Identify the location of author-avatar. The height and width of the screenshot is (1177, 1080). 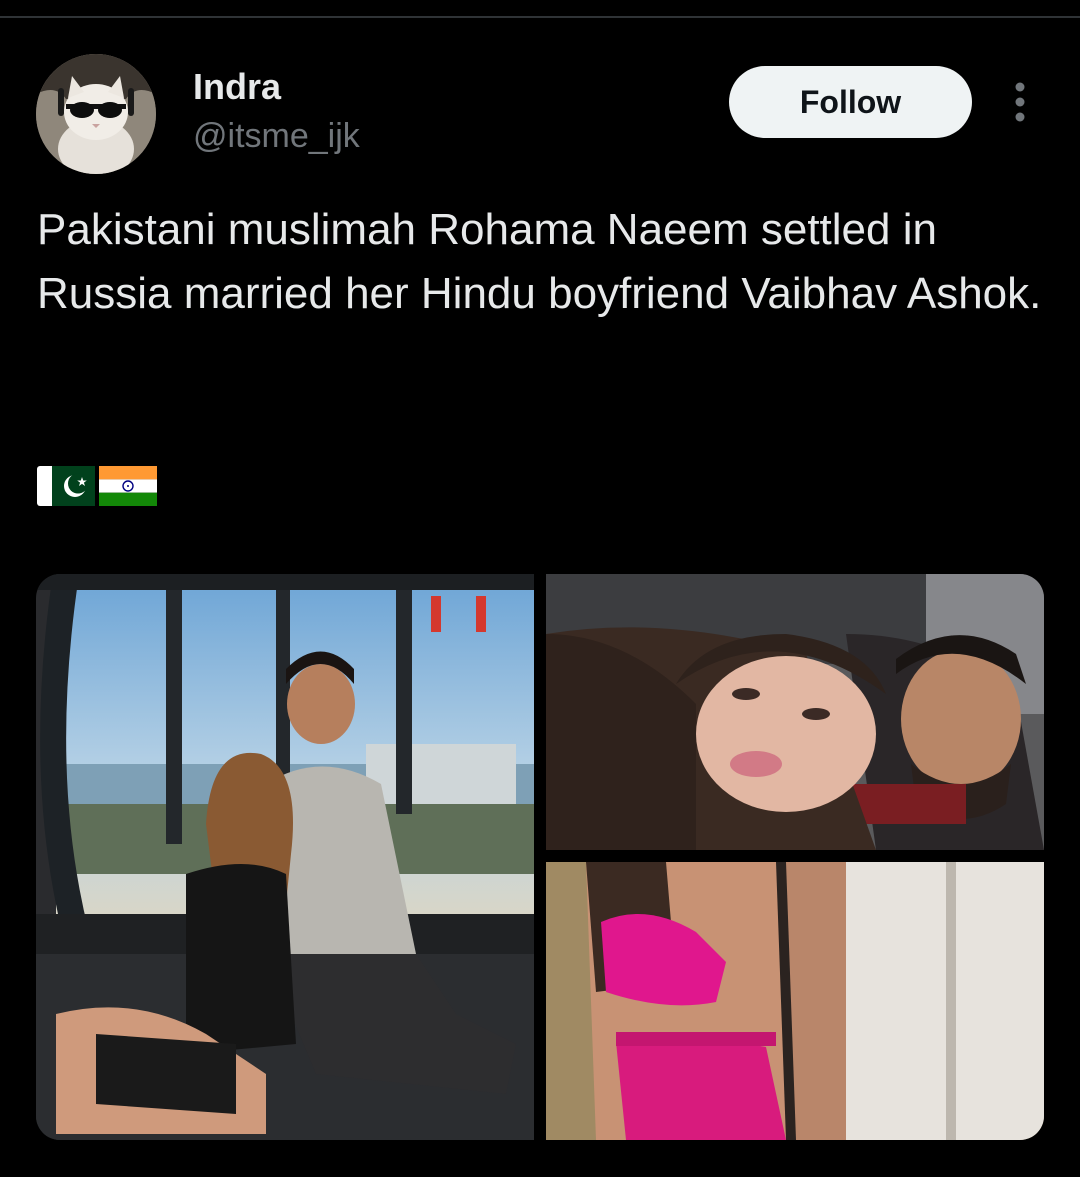
(96, 114).